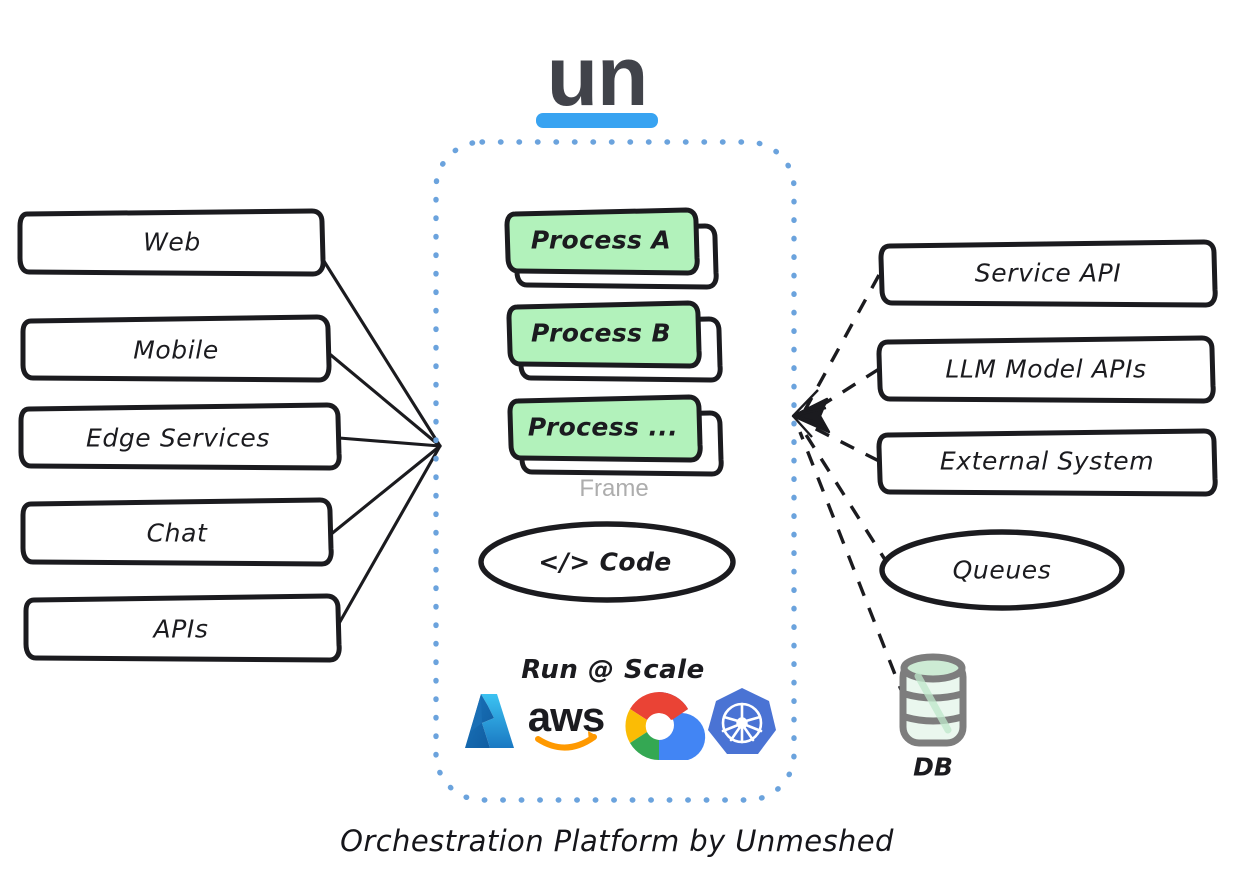 This screenshot has height=880, width=1235. I want to click on integration-box-llm-model-apis-hotspot, so click(1046, 369).